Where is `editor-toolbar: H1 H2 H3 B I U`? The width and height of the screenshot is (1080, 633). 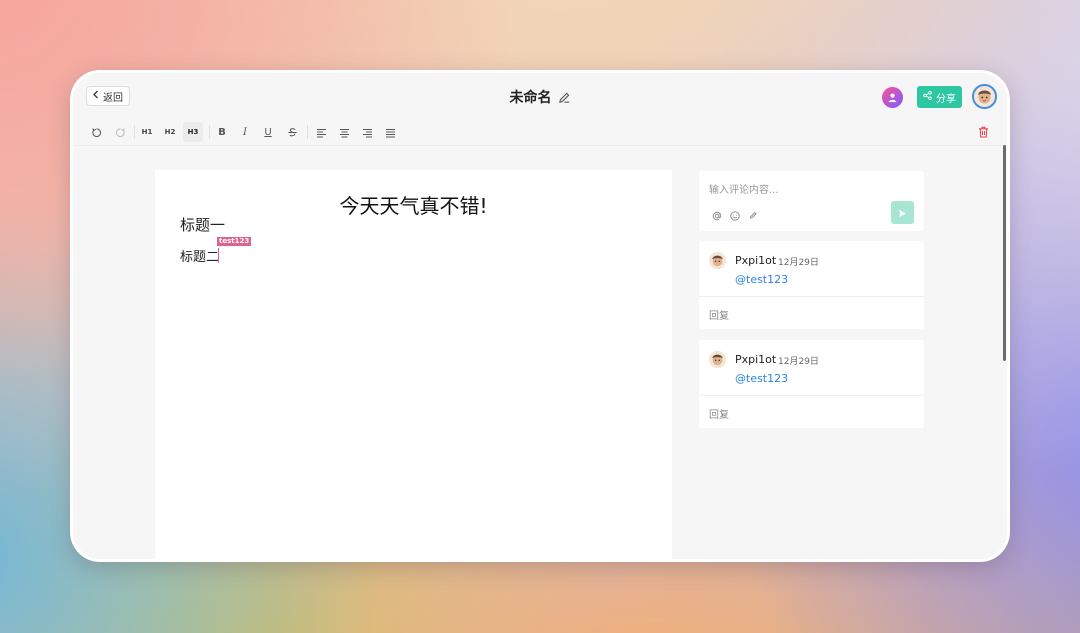 editor-toolbar: H1 H2 H3 B I U is located at coordinates (540, 132).